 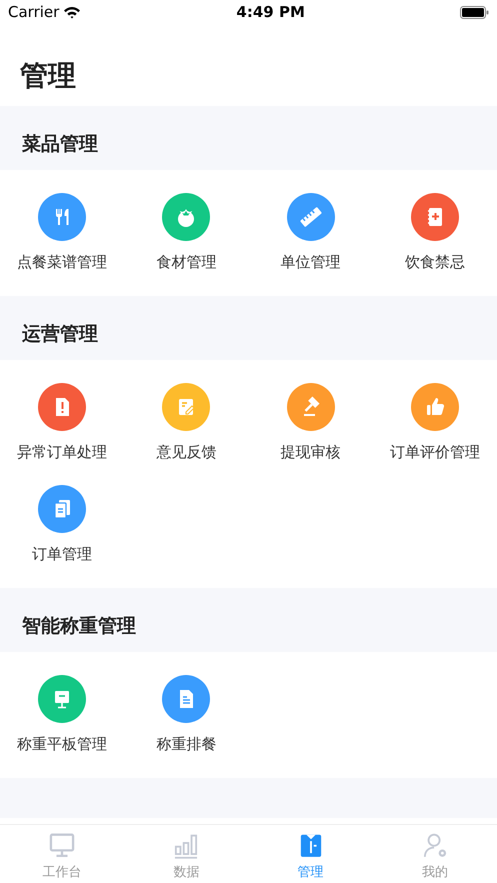 I want to click on section-title: 智能称重管理, so click(x=79, y=626).